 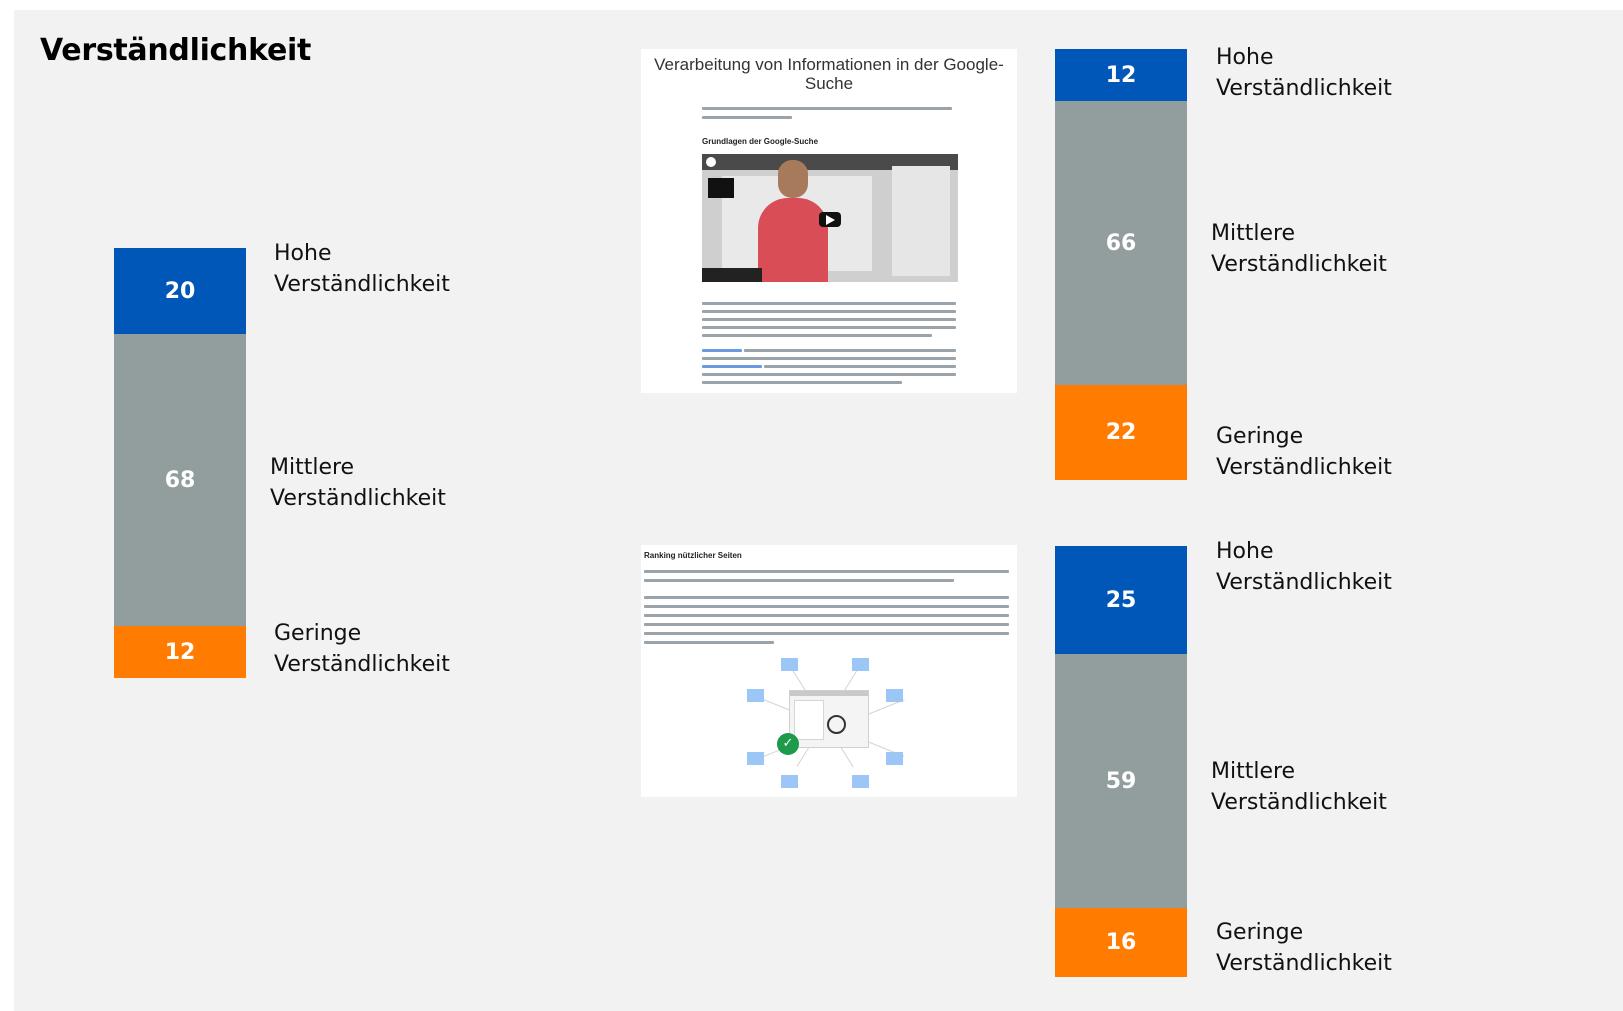 I want to click on bar-segment-hohe: 12, so click(x=1121, y=75).